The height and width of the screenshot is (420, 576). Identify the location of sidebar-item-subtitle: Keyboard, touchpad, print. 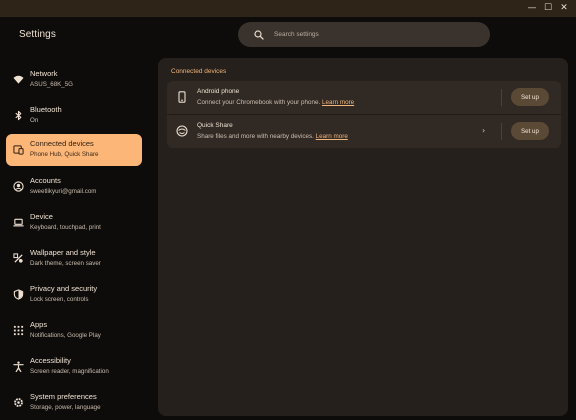
(65, 227).